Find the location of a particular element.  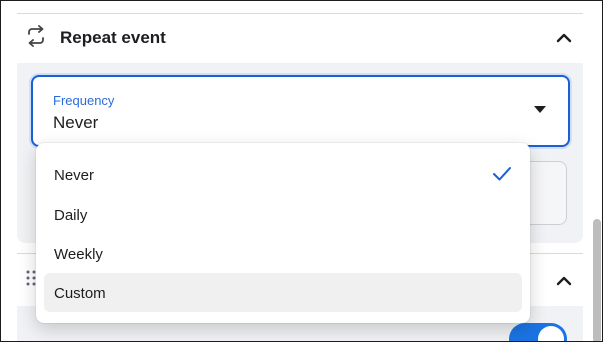

checkmark-icon is located at coordinates (502, 174).